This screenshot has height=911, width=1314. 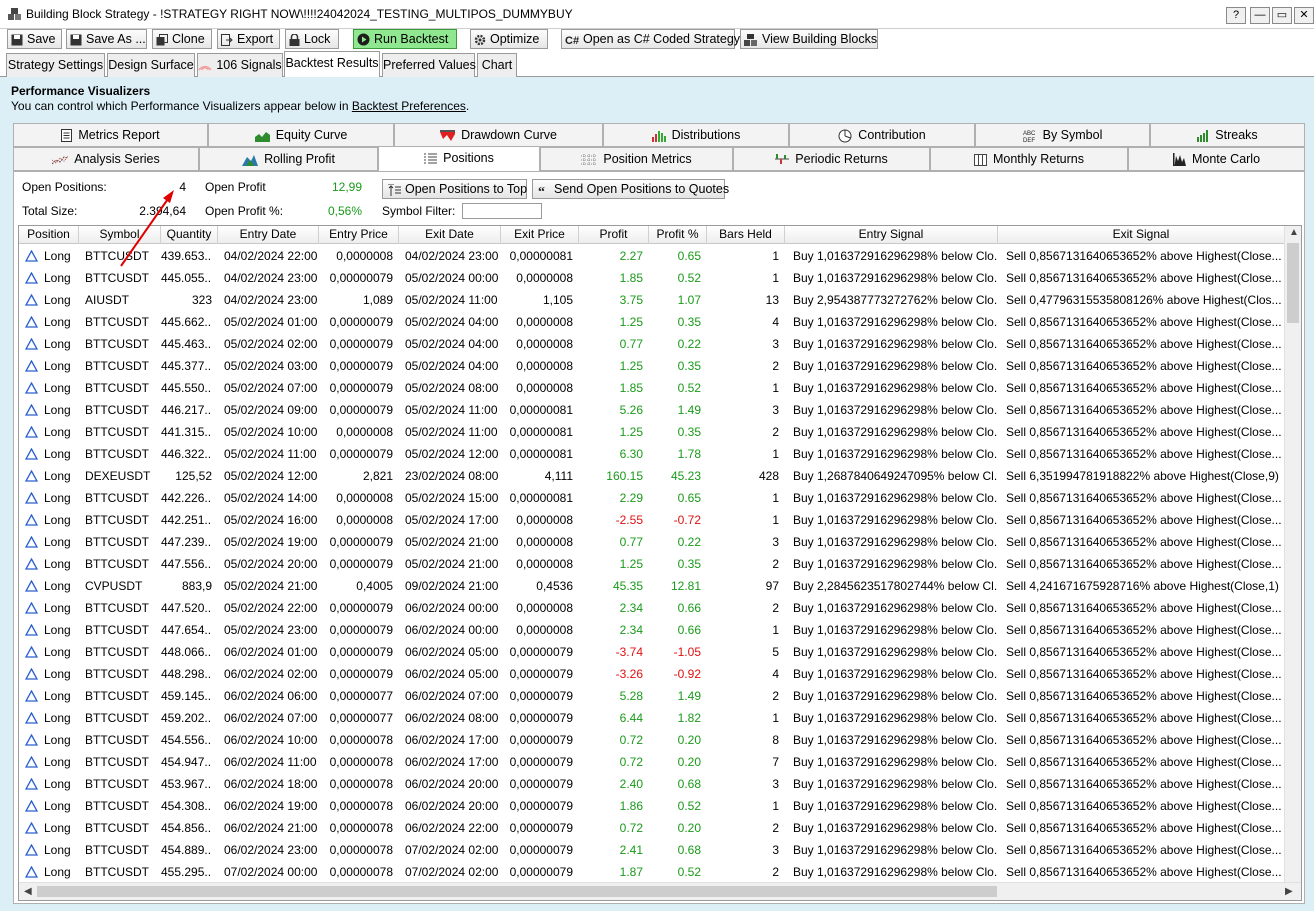 I want to click on symbol-filter-input, so click(x=502, y=211).